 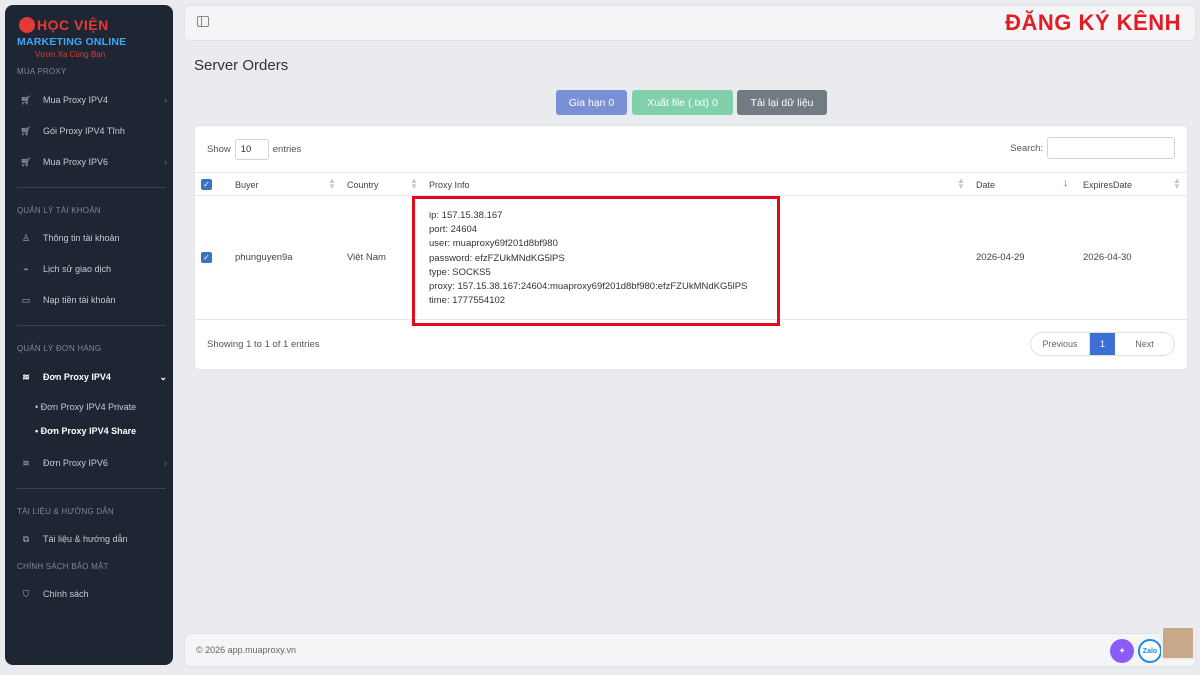 What do you see at coordinates (26, 538) in the screenshot?
I see `doc-icon: ⧉` at bounding box center [26, 538].